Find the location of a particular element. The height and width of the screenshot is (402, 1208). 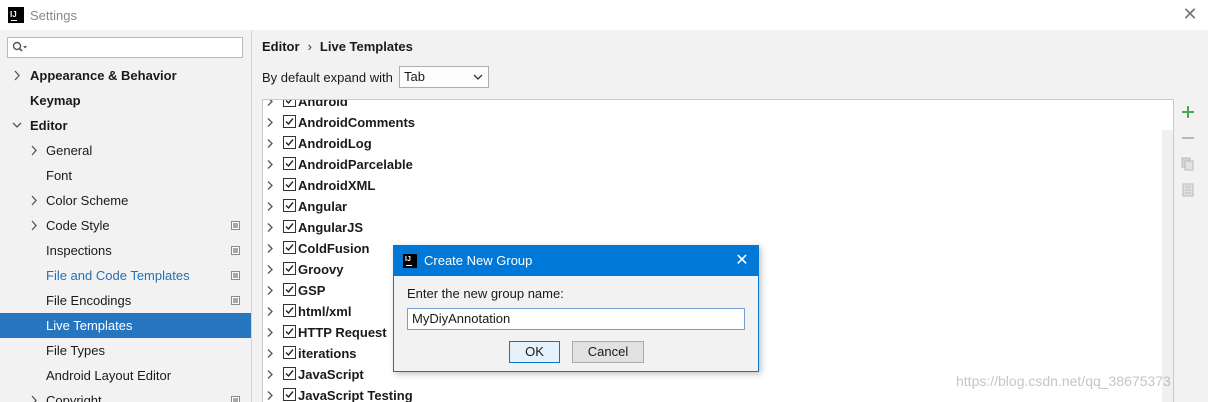

template-group-row: AndroidComments is located at coordinates (713, 122).